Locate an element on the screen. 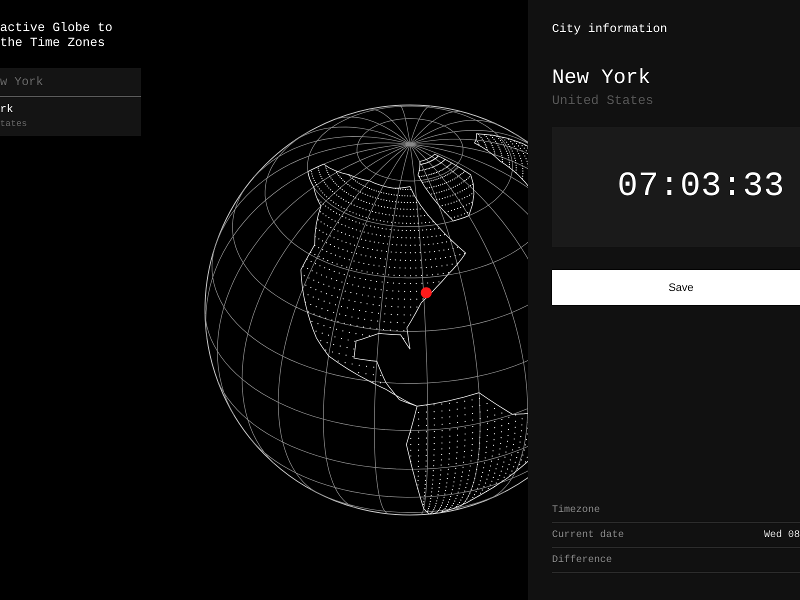  city-name: New York is located at coordinates (602, 79).